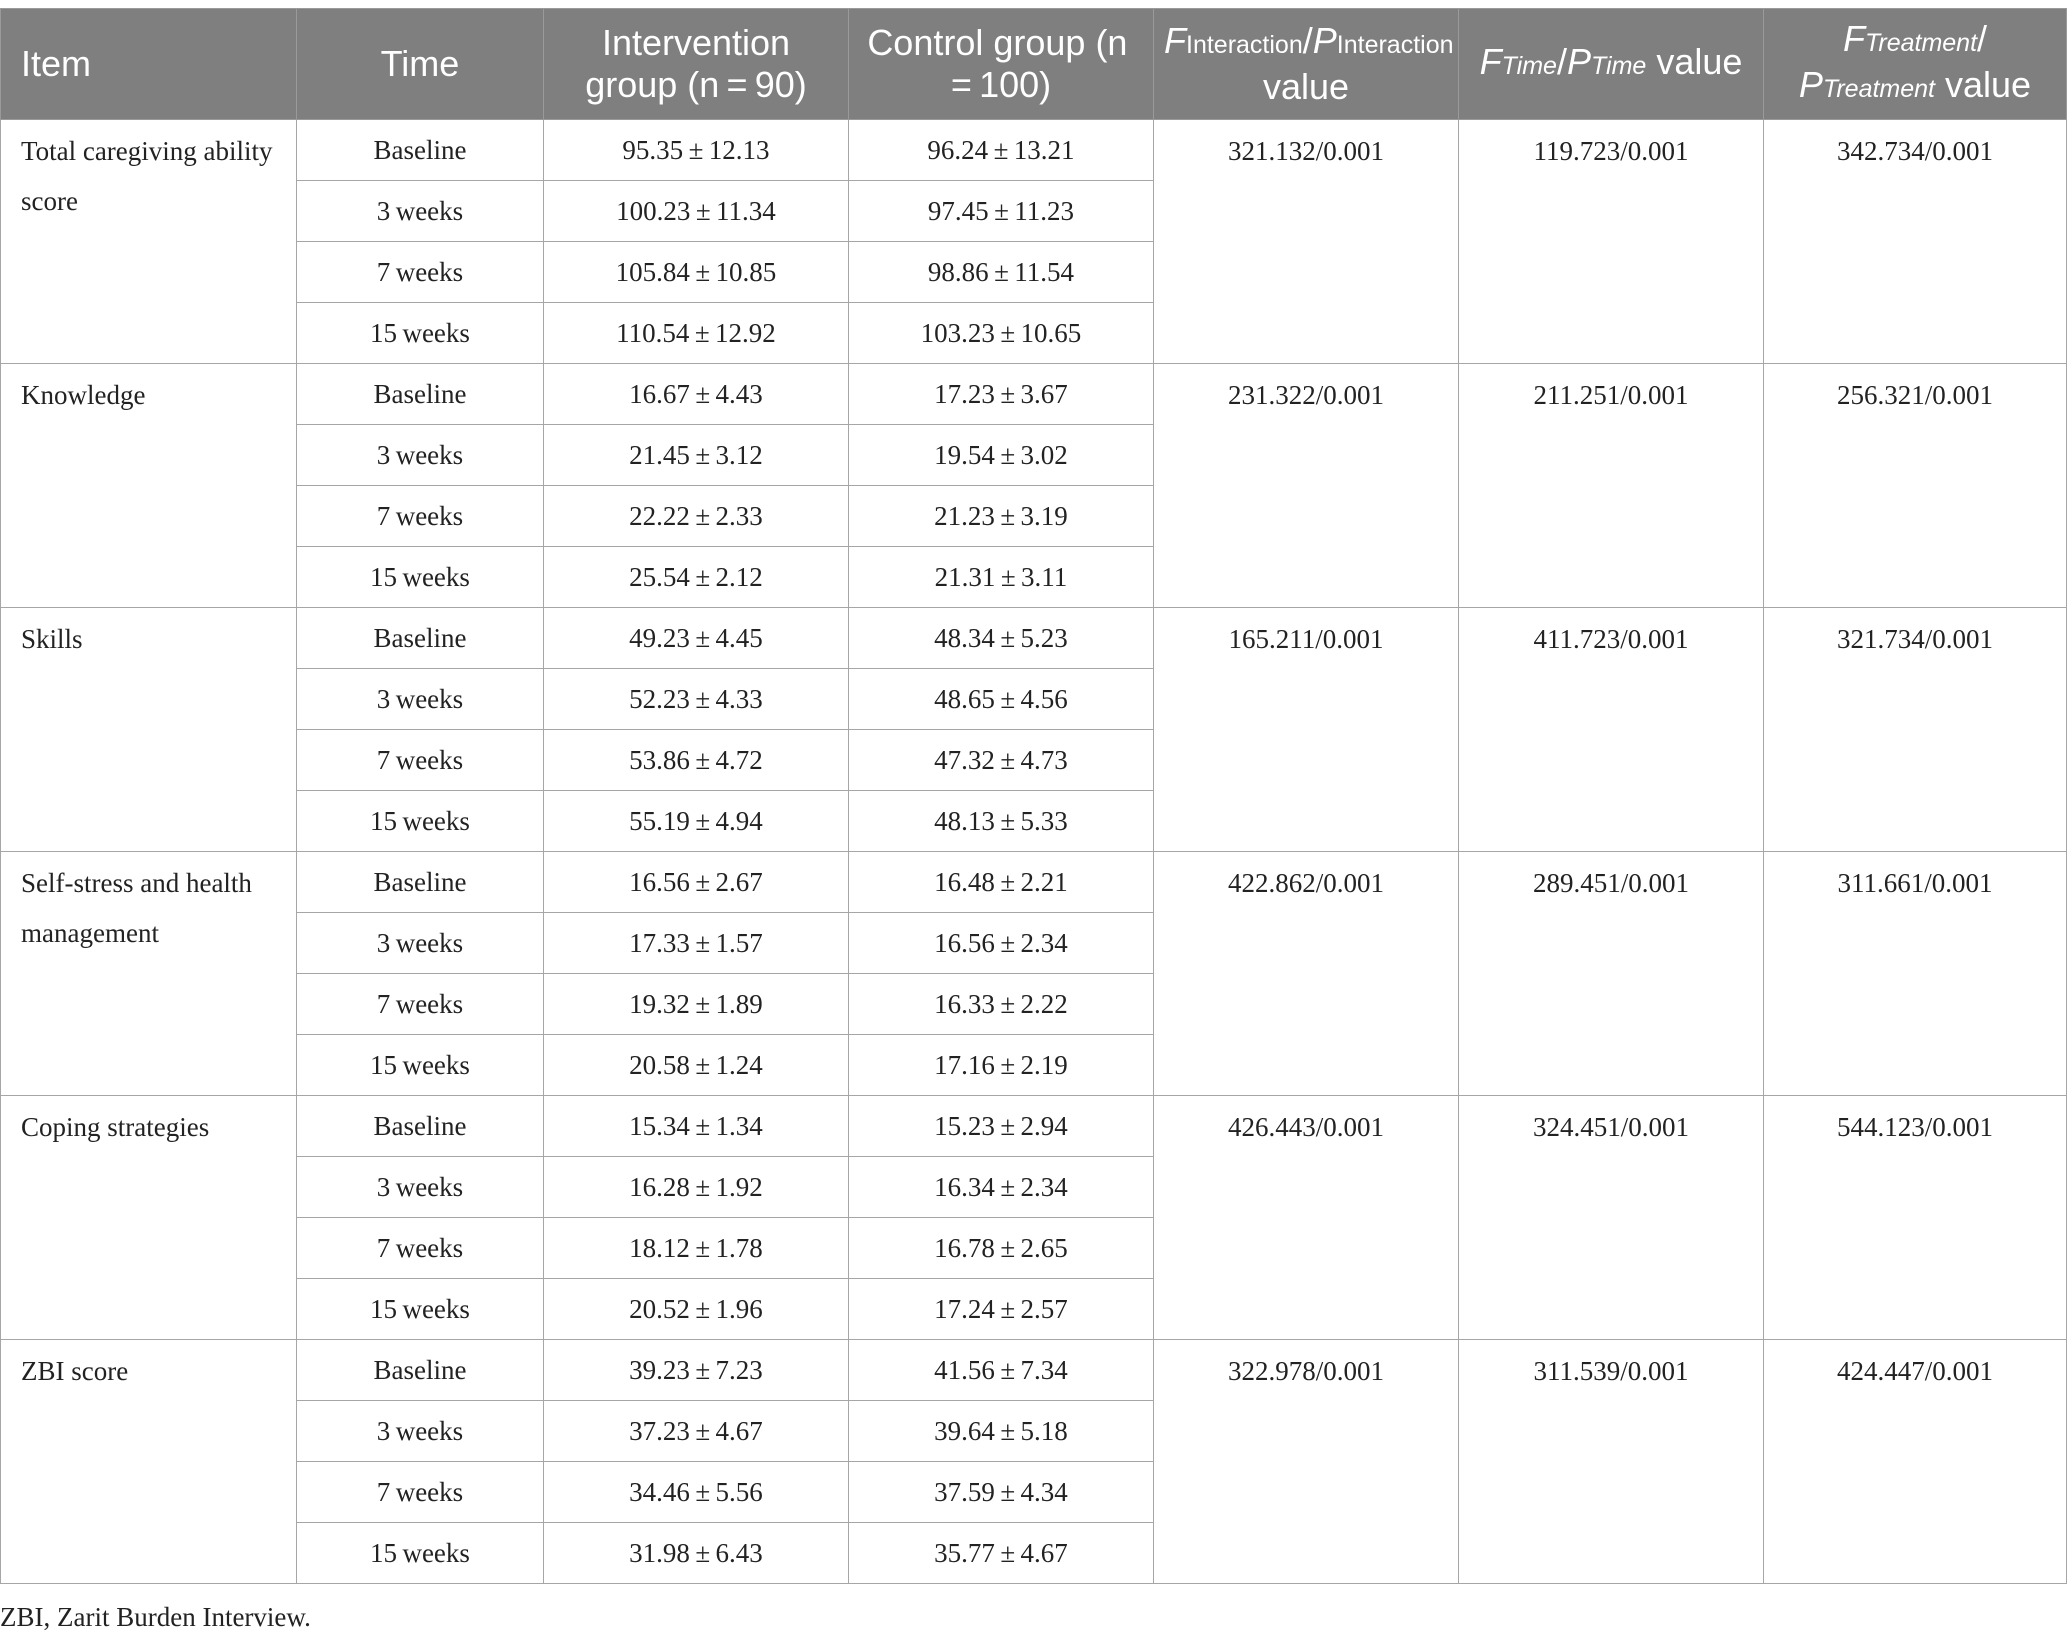 The width and height of the screenshot is (2068, 1648). I want to click on interaction-stat-cell: 426.443/0.001, so click(1306, 1217).